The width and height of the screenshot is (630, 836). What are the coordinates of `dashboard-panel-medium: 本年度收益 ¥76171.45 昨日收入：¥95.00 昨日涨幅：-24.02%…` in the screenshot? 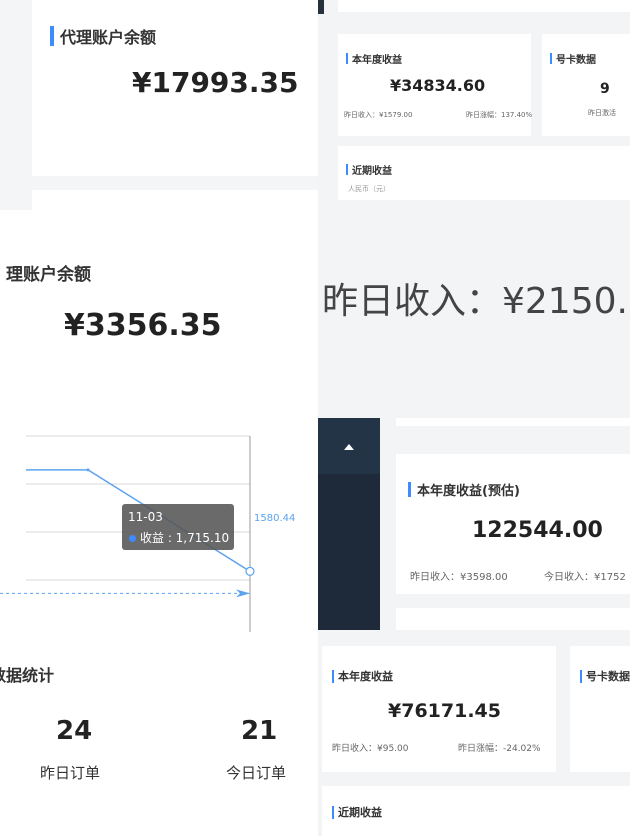 It's located at (474, 733).